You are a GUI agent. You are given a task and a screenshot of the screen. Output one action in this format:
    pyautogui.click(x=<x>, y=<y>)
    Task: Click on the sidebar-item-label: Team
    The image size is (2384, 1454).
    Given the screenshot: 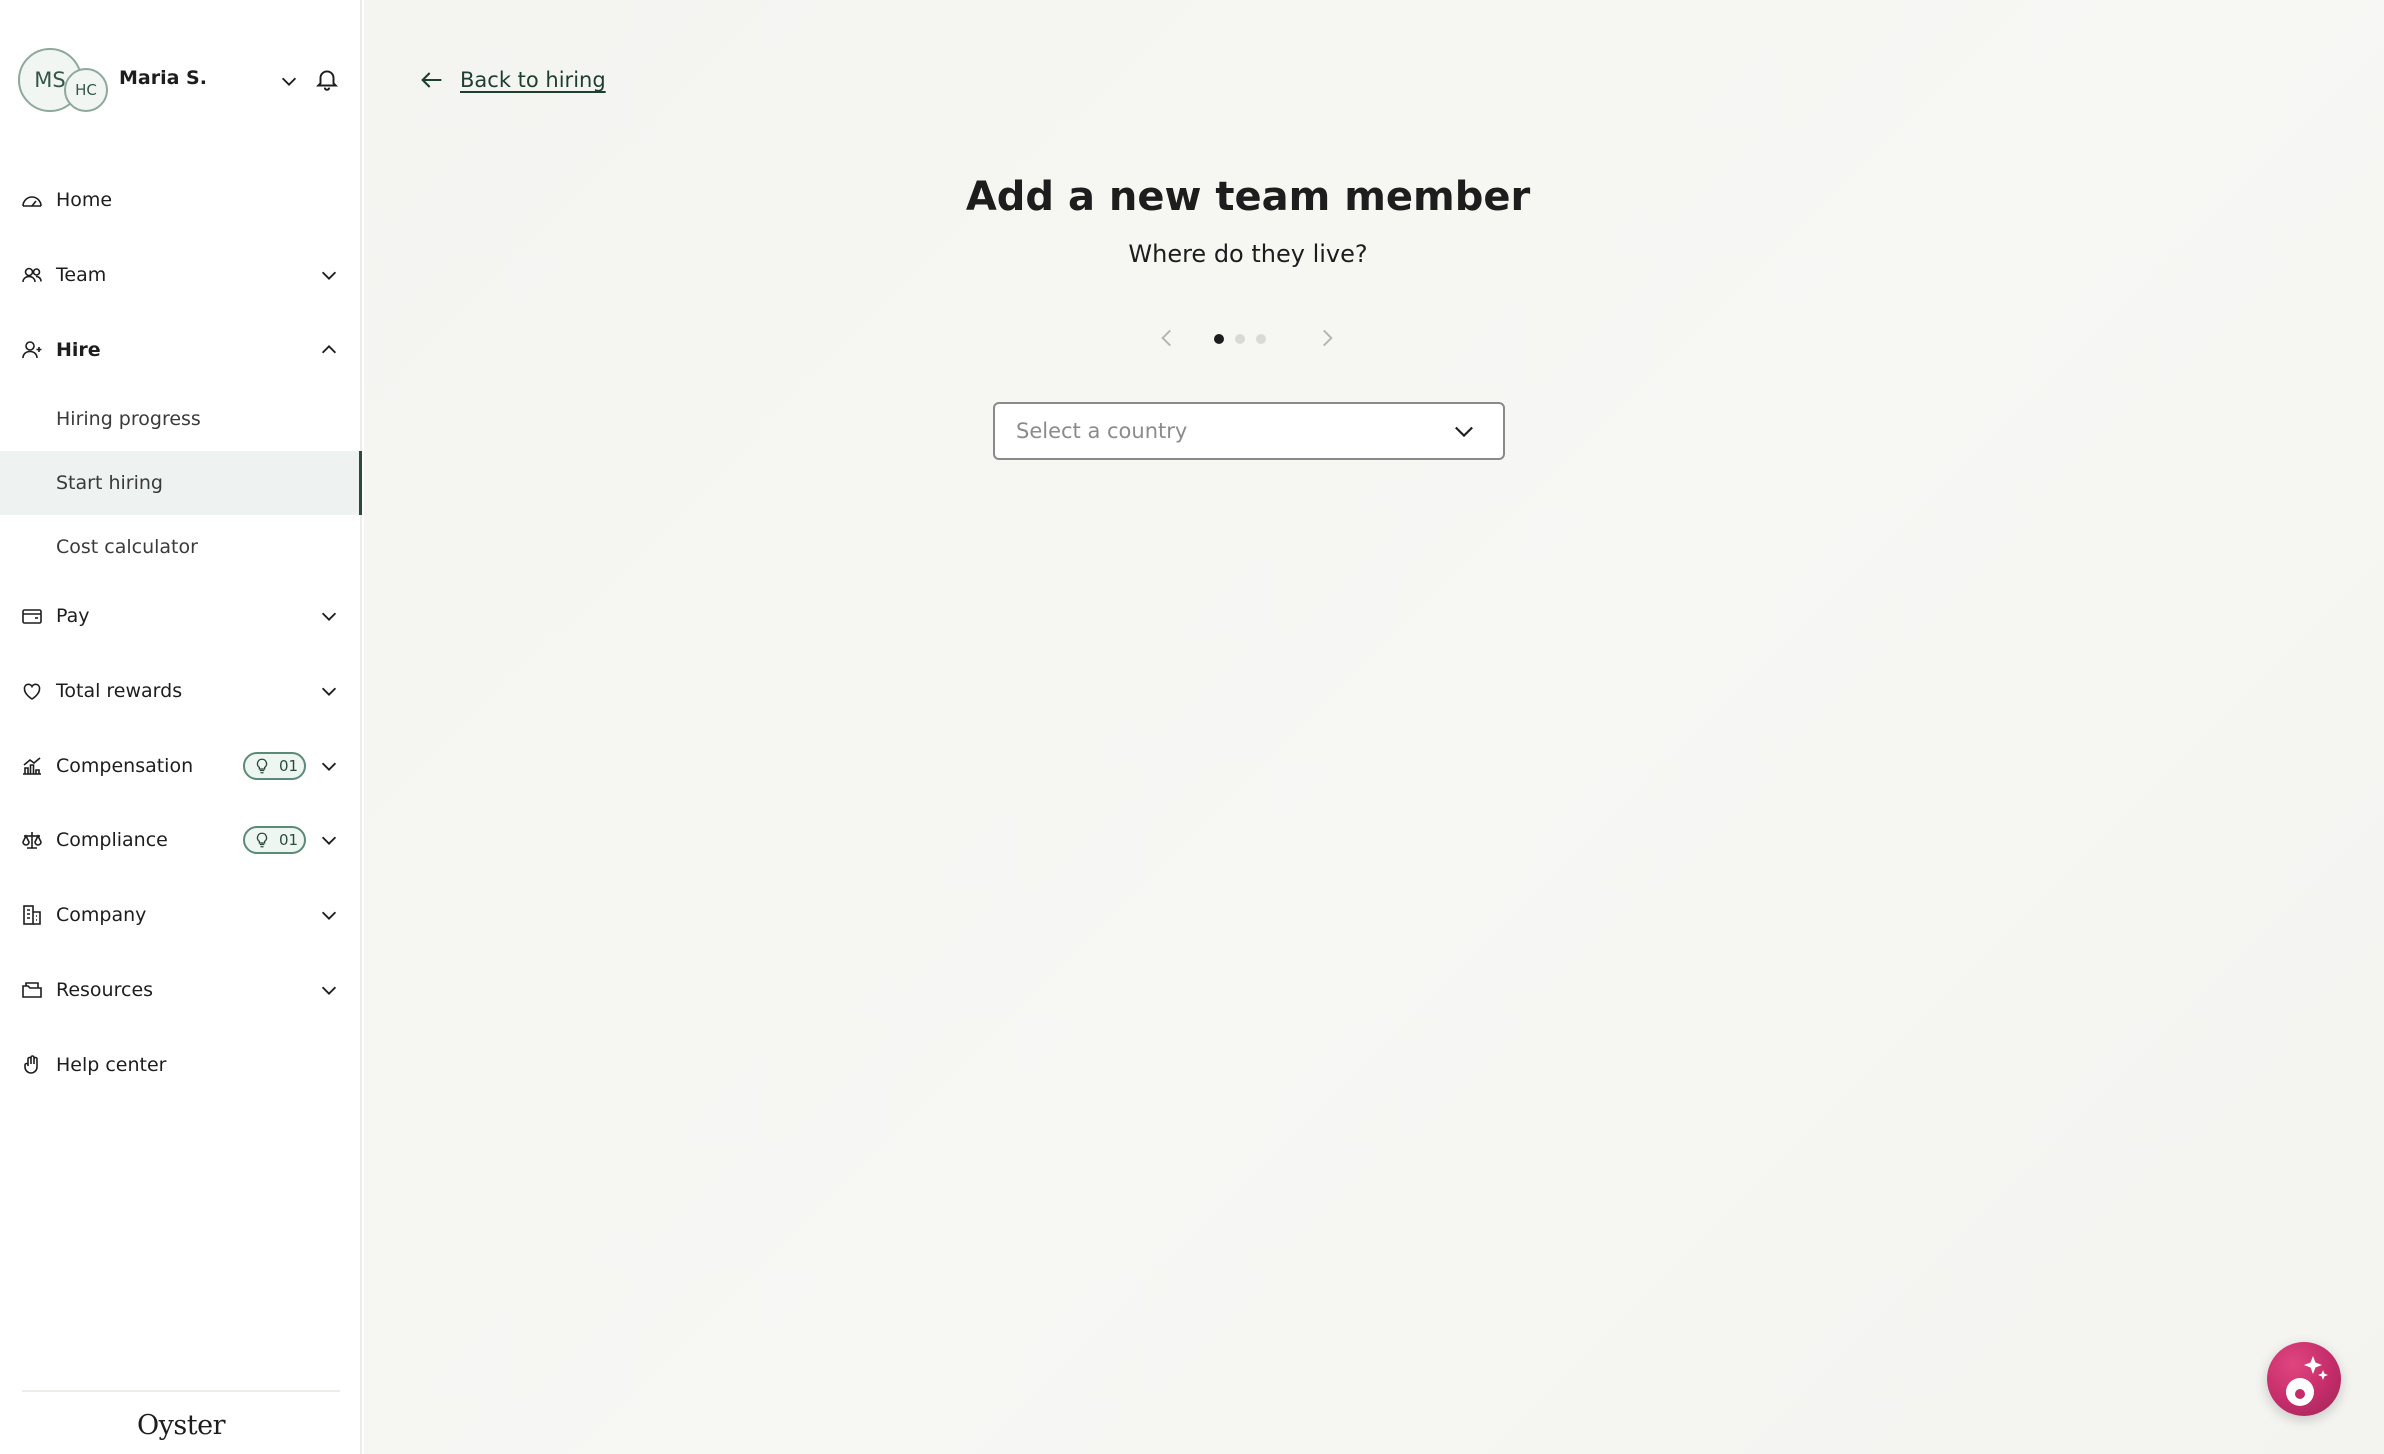 What is the action you would take?
    pyautogui.click(x=81, y=275)
    